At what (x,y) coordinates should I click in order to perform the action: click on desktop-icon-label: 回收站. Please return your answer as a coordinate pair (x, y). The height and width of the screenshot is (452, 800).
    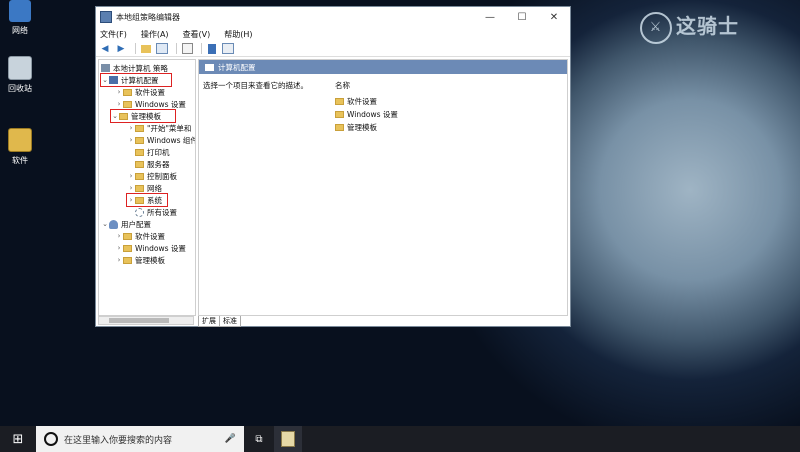
    Looking at the image, I should click on (20, 88).